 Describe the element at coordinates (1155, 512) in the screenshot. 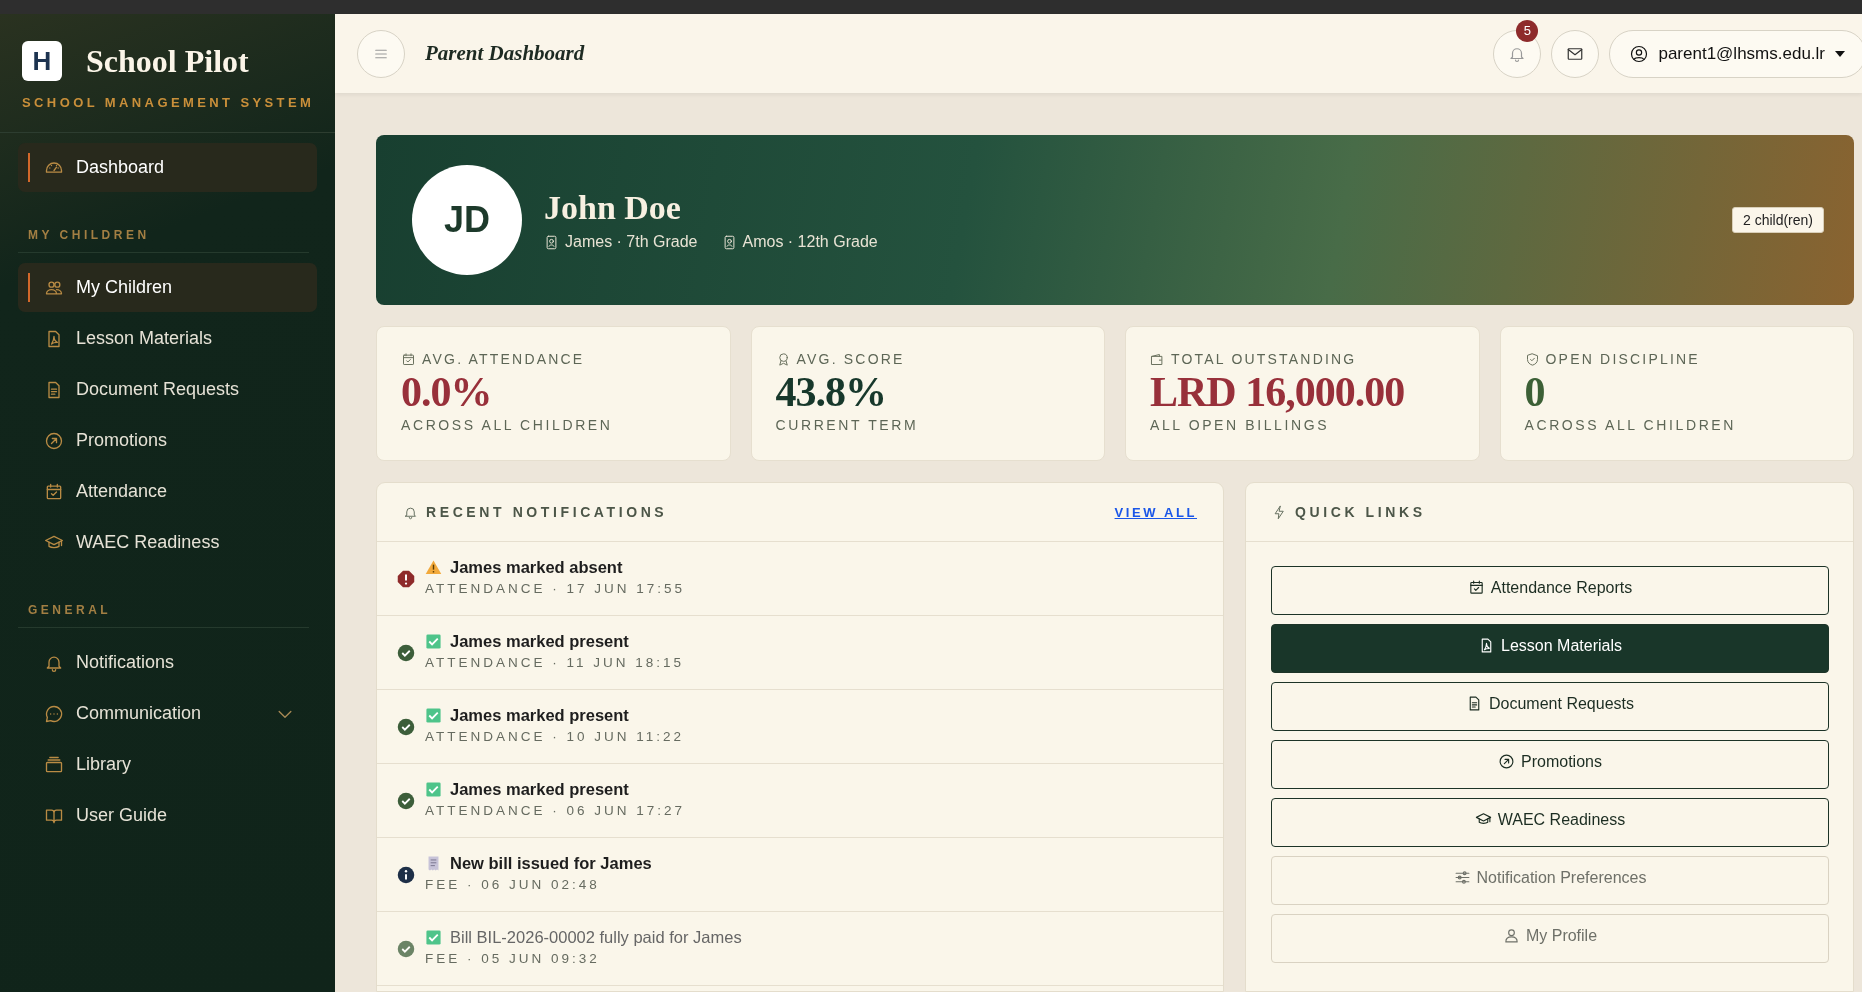

I see `view-all-link: VIEW ALL` at that location.